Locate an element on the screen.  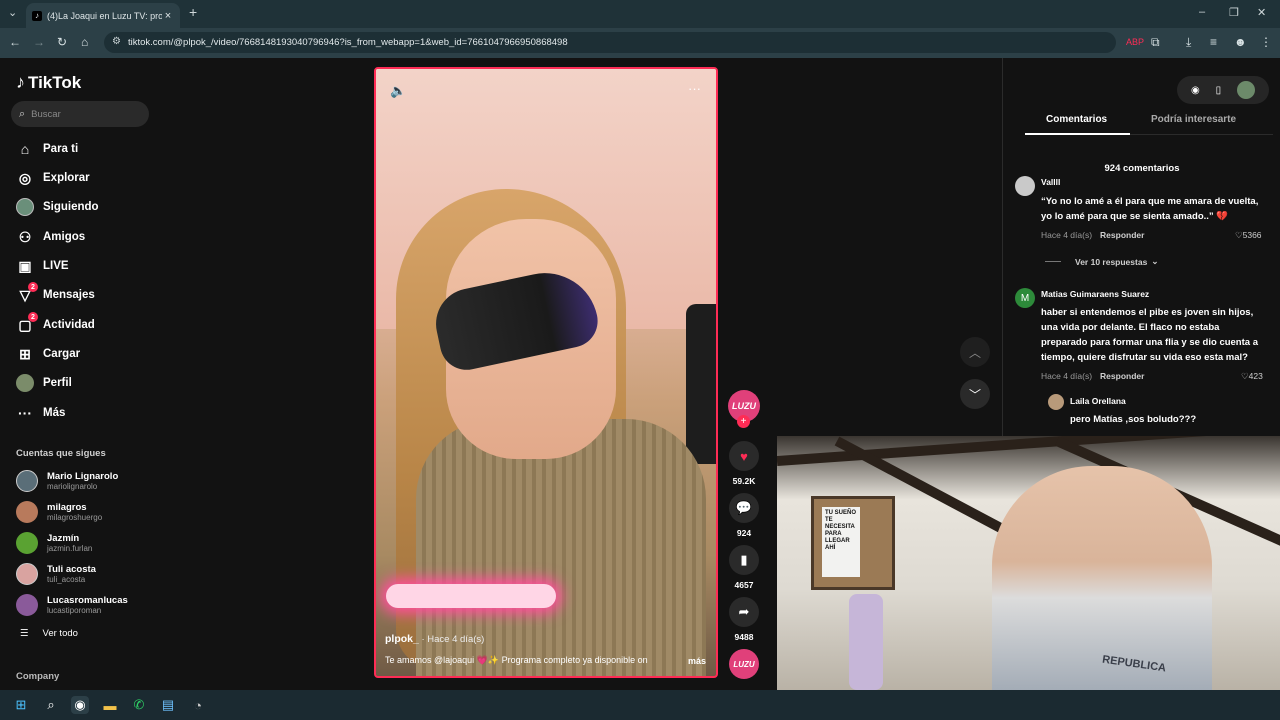
comment-meta: Hace 4 día(s) Responder is located at coordinates (1092, 235).